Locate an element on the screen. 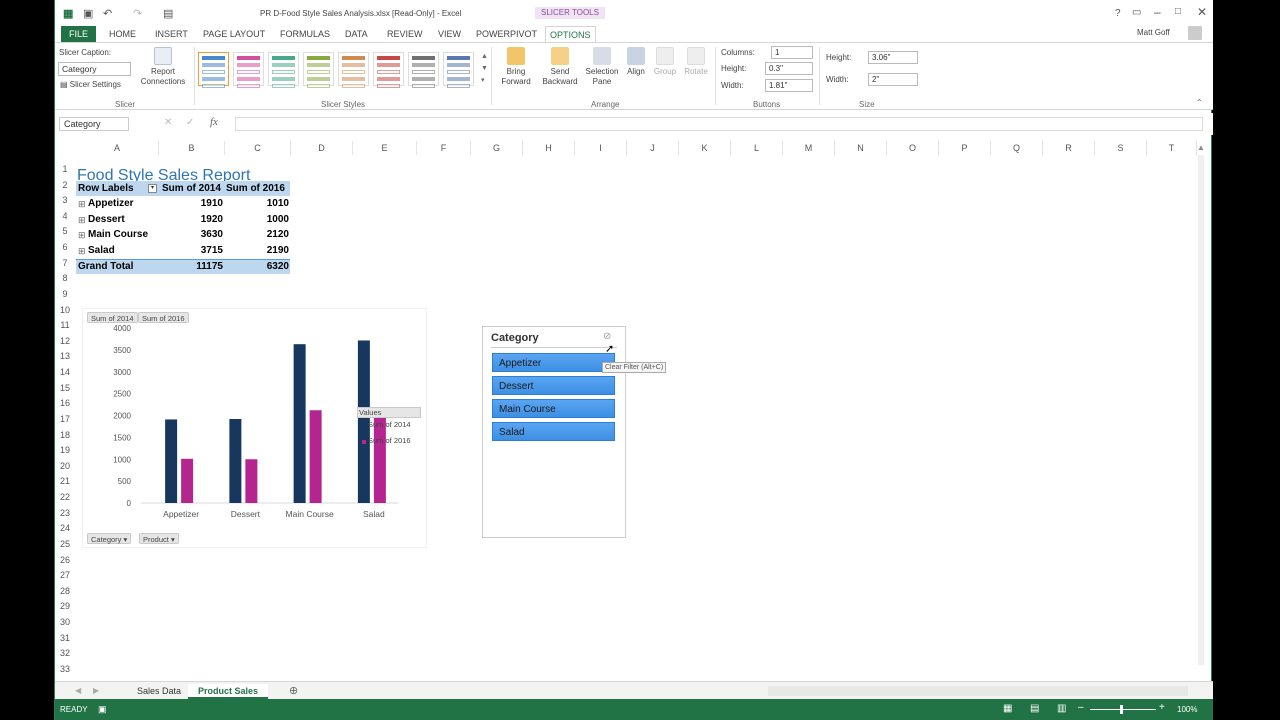 The width and height of the screenshot is (1280, 720). pivot-header-row-labels: Row Labels is located at coordinates (106, 188).